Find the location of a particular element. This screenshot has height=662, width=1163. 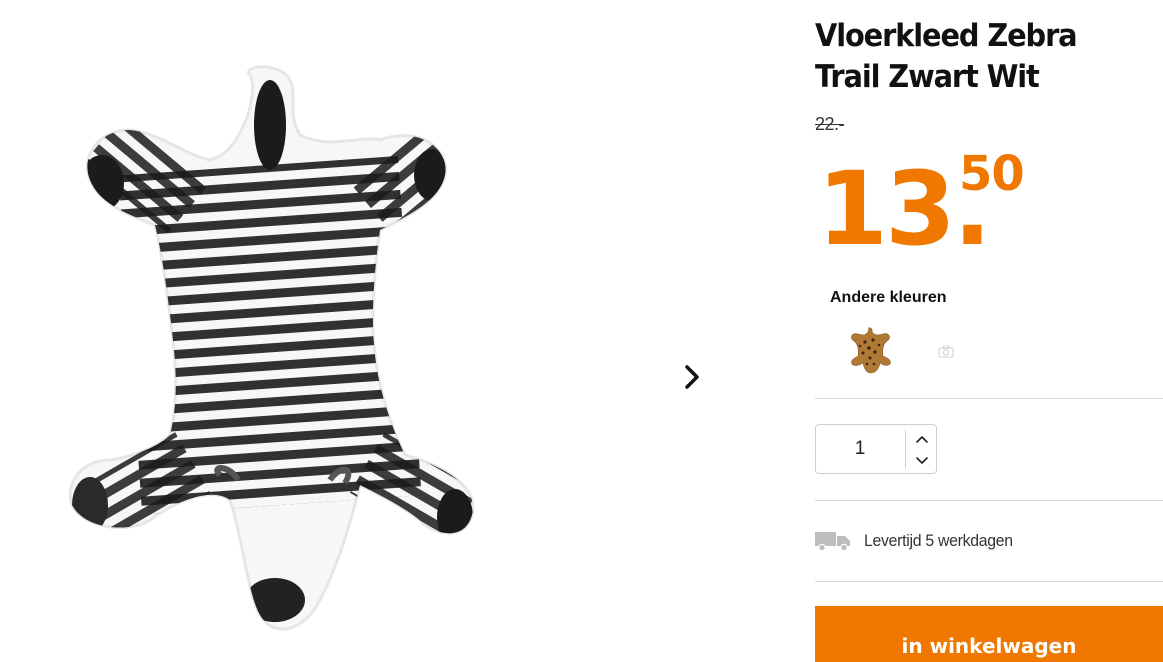

quantity-decrease-button is located at coordinates (922, 461).